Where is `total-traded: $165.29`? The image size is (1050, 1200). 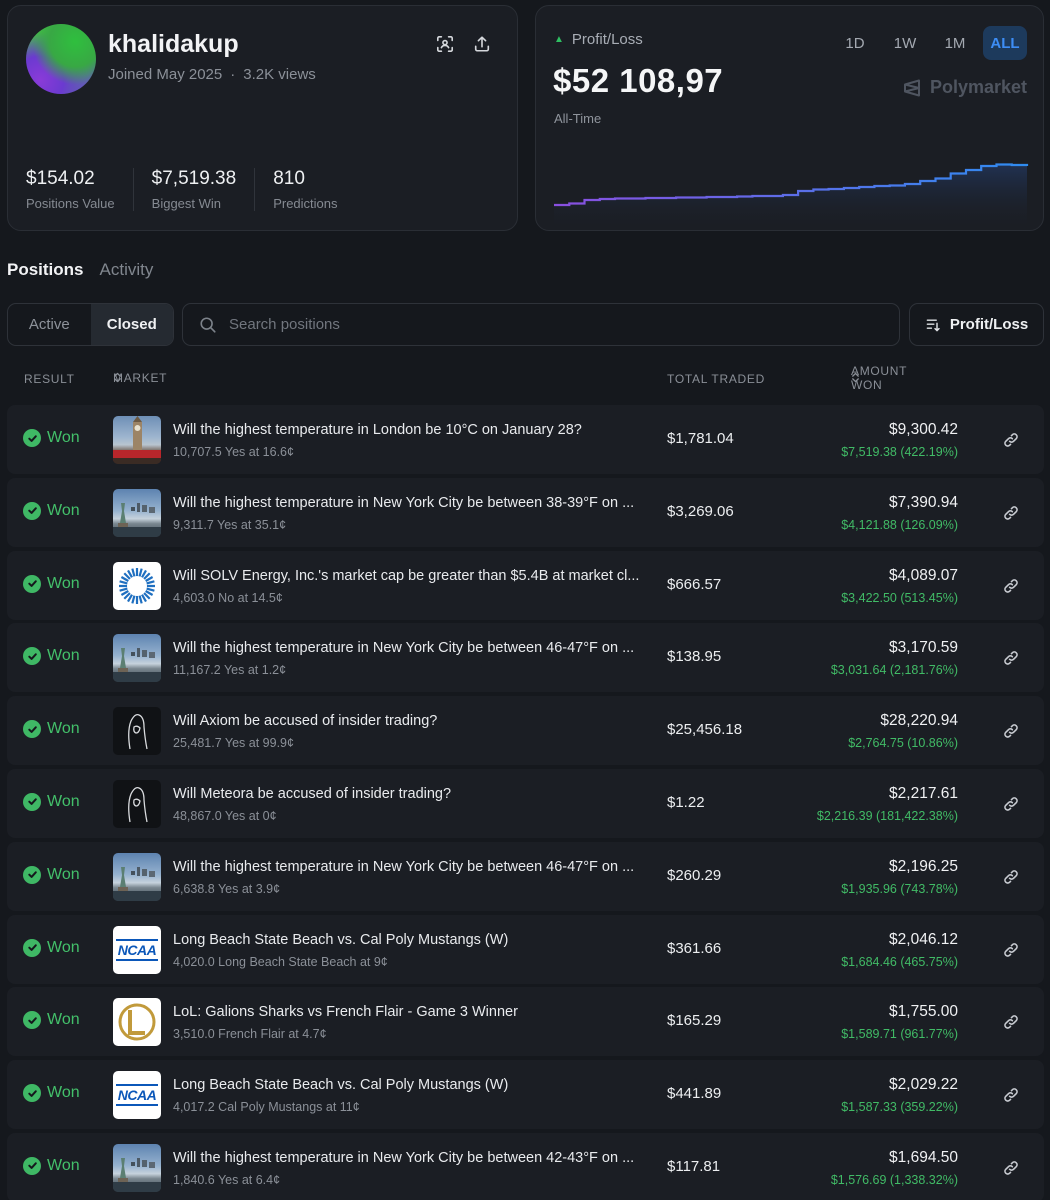
total-traded: $165.29 is located at coordinates (694, 1021).